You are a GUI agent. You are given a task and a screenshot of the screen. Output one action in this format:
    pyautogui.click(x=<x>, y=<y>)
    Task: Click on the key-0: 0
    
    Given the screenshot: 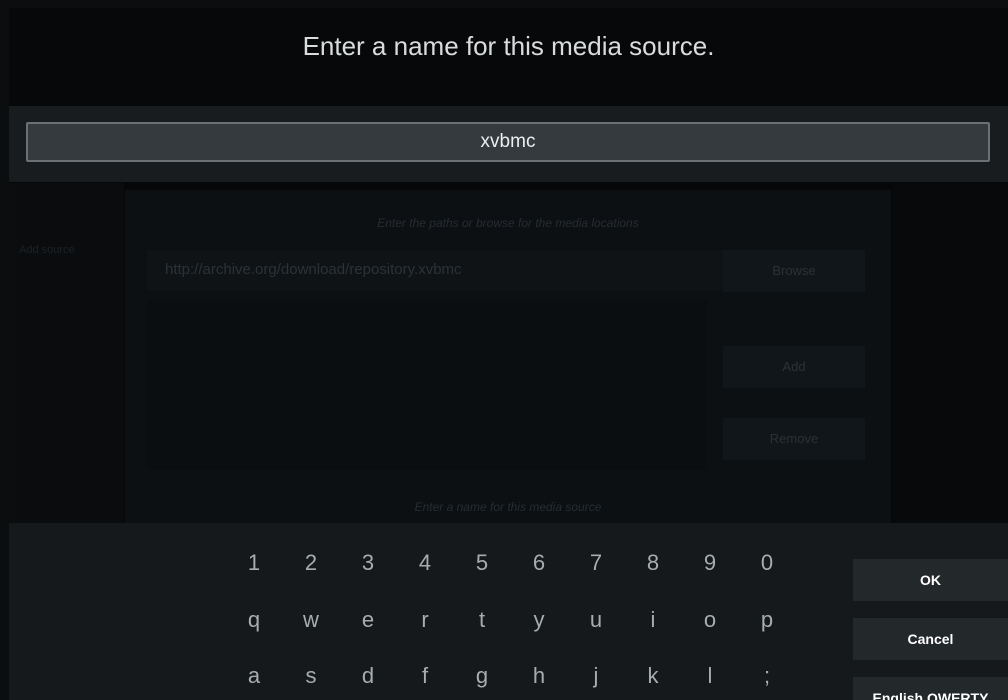 What is the action you would take?
    pyautogui.click(x=767, y=563)
    